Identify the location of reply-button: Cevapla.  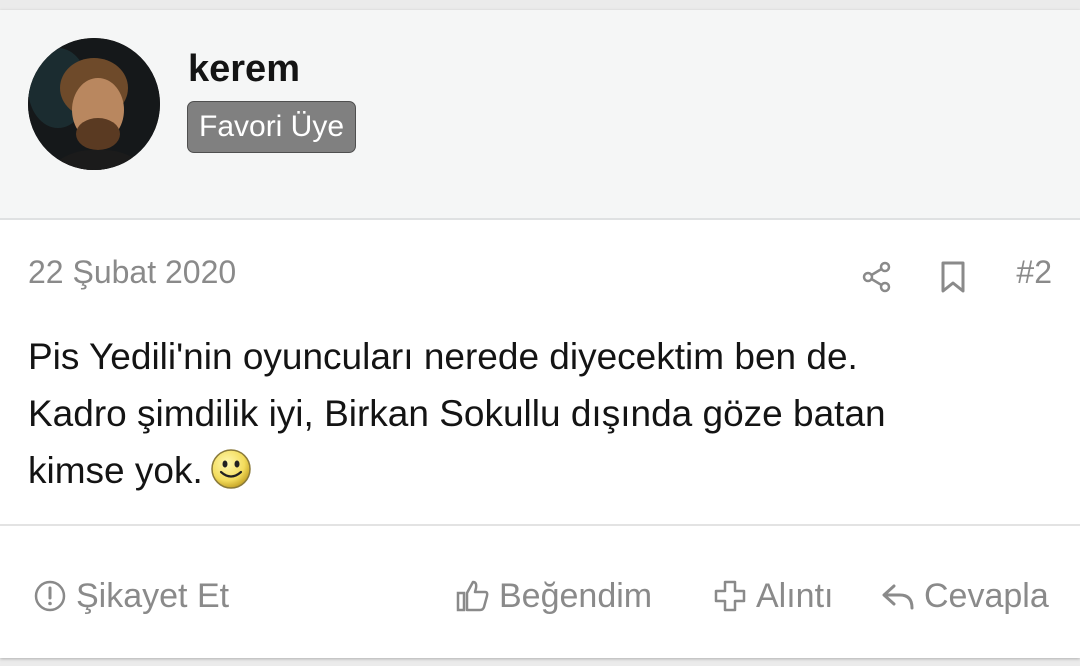
(964, 596).